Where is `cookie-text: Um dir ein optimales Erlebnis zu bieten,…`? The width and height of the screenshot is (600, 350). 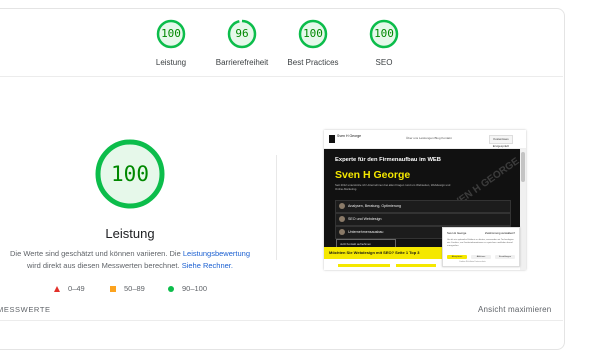 cookie-text: Um dir ein optimales Erlebnis zu bieten,… is located at coordinates (480, 243).